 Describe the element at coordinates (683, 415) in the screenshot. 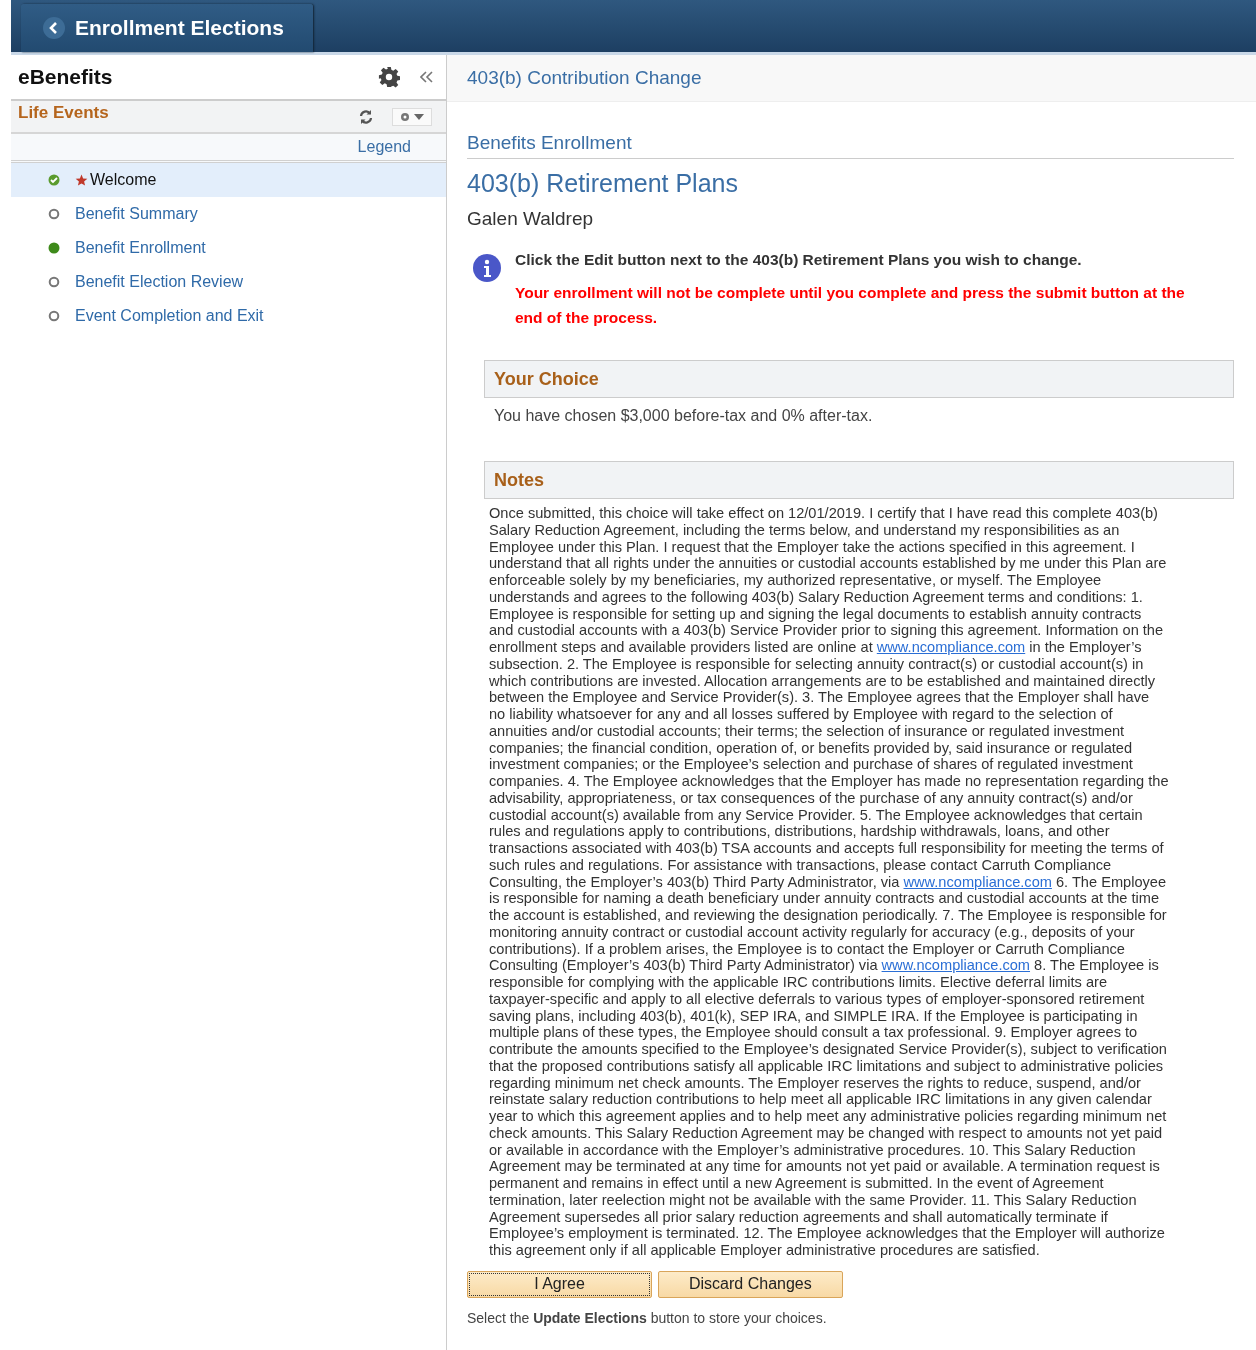

I see `choice-summary: You have chosen $3,000 before-tax and 0% after-tax.` at that location.